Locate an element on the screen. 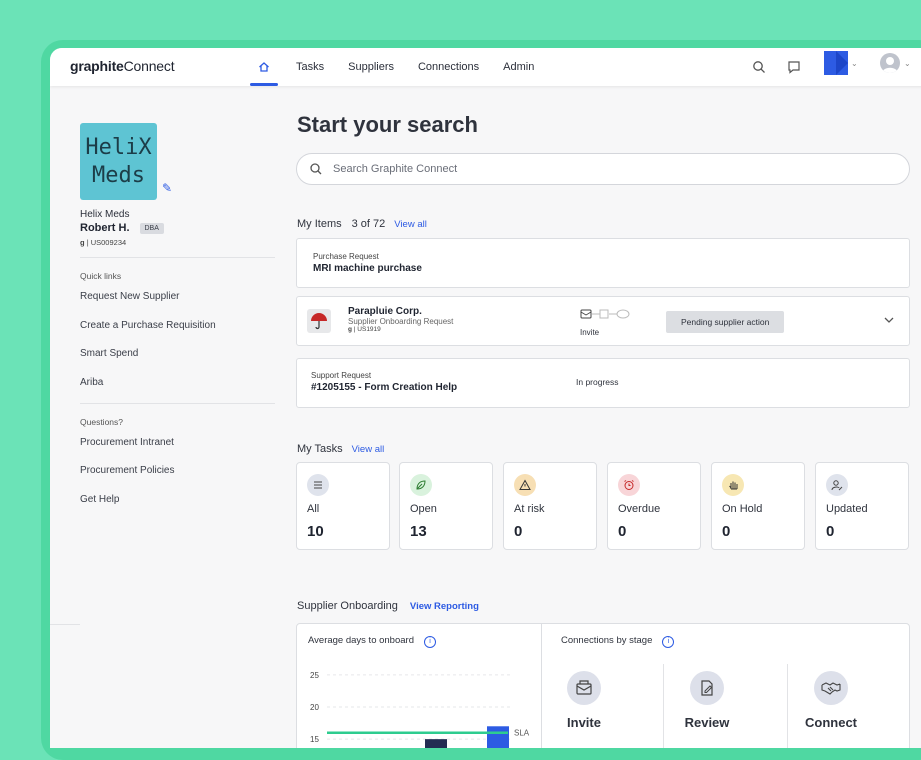  connections-by-stage-title: Connections by stage i is located at coordinates (618, 641).